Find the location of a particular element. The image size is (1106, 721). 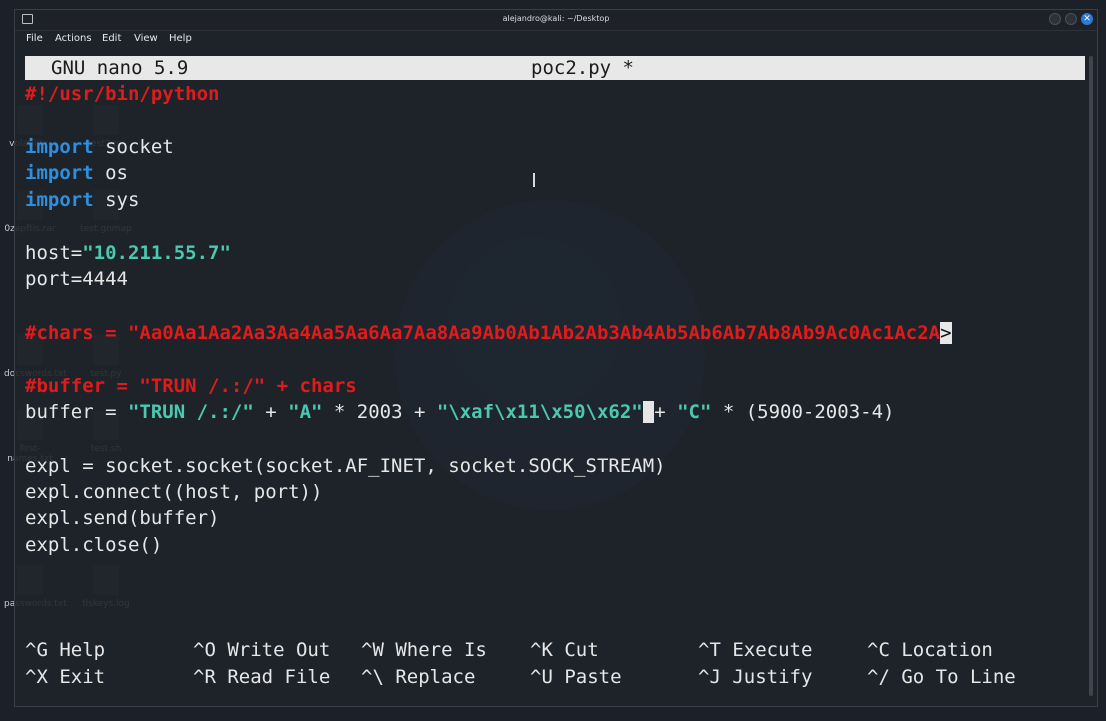

socket-connect: expl.connect((host, port)) is located at coordinates (174, 492).